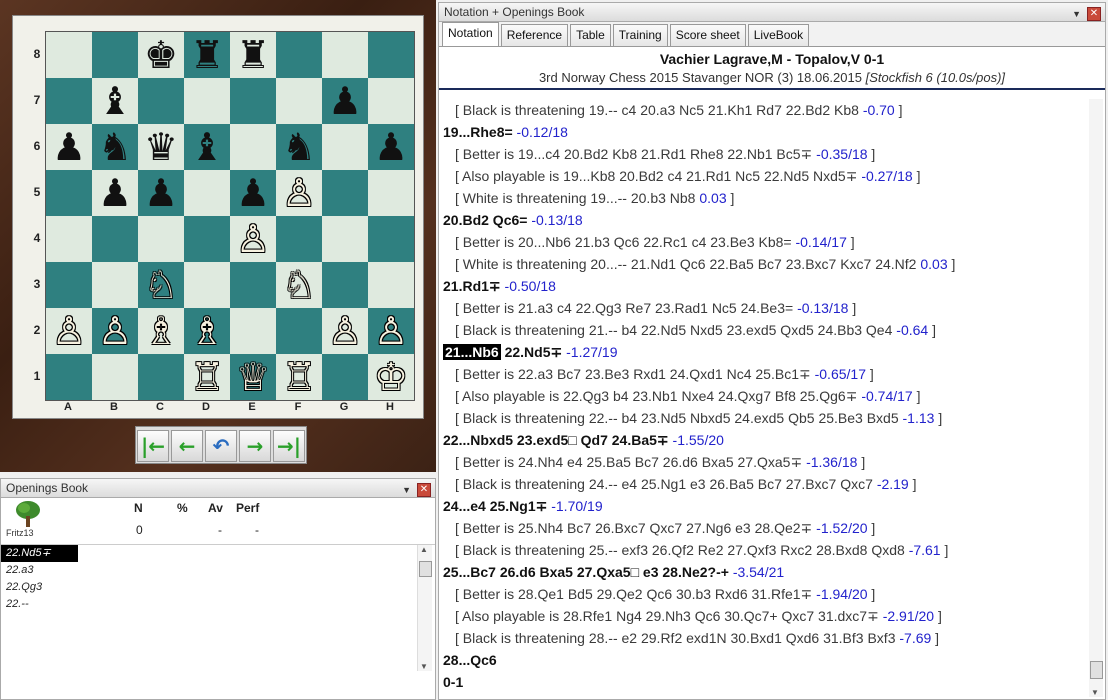 Image resolution: width=1108 pixels, height=700 pixels. What do you see at coordinates (210, 587) in the screenshot?
I see `book-move-item: 22.Qg3` at bounding box center [210, 587].